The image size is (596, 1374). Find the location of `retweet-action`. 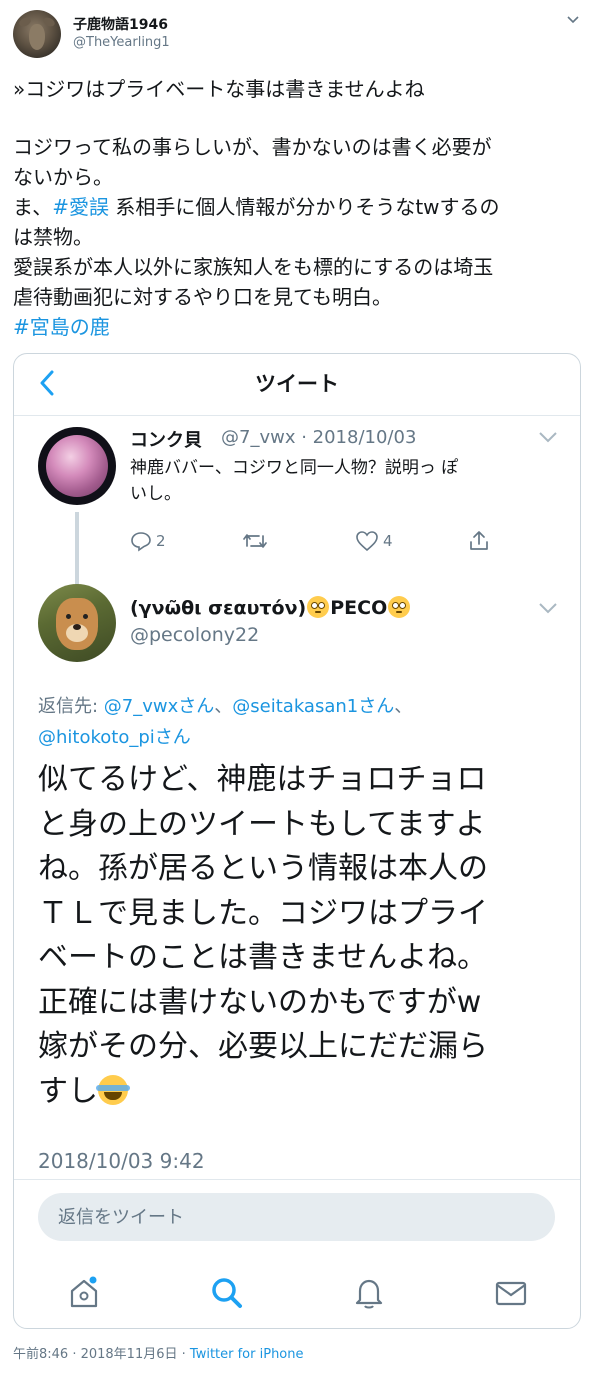

retweet-action is located at coordinates (255, 541).